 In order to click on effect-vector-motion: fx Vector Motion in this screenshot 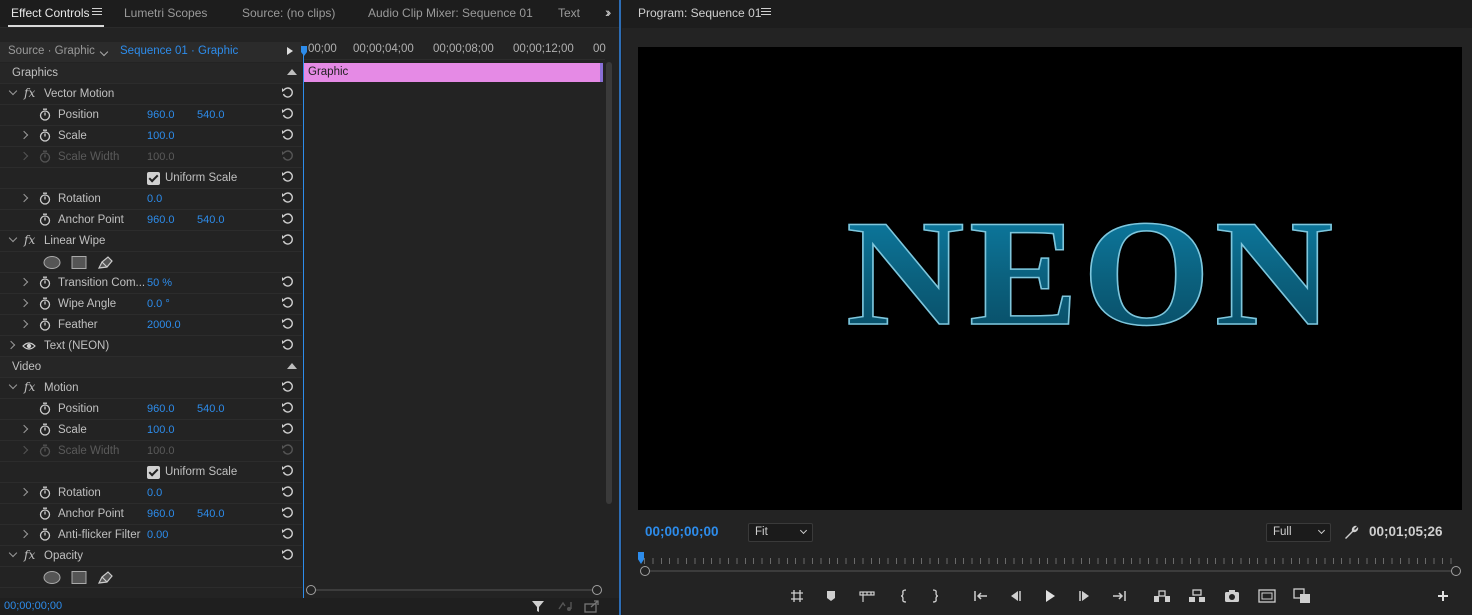, I will do `click(151, 94)`.